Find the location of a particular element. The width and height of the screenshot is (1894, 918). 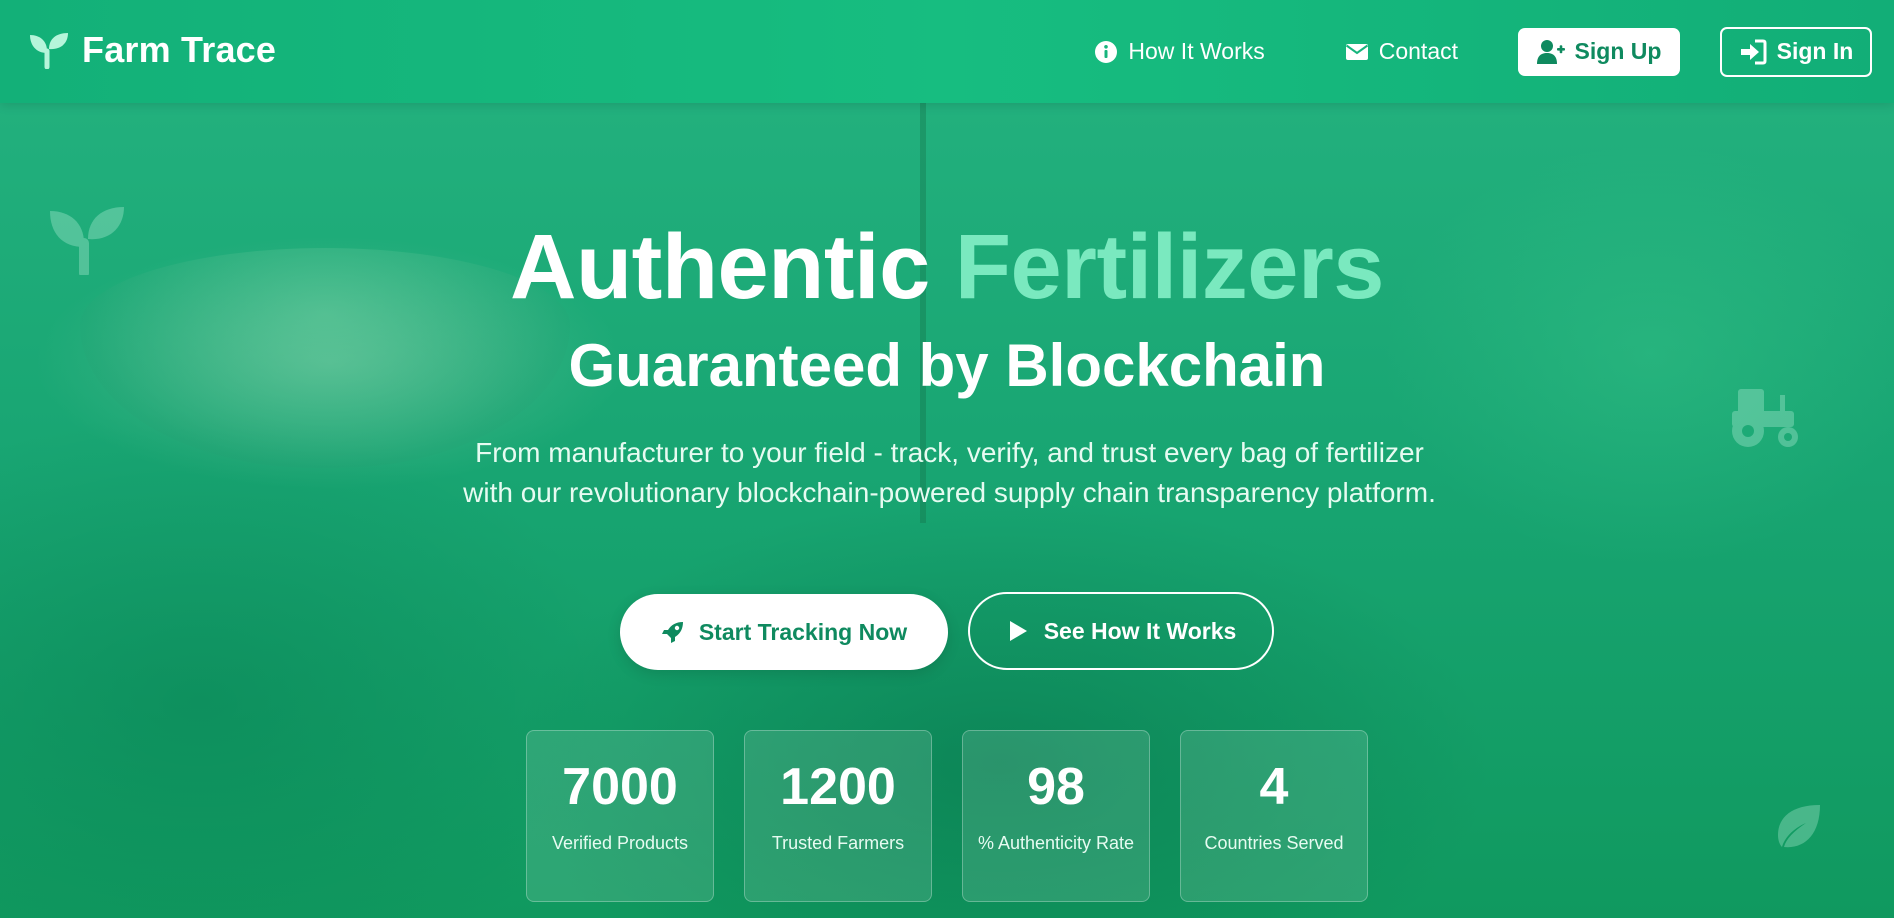

nav-link-contact: Contact is located at coordinates (1401, 51).